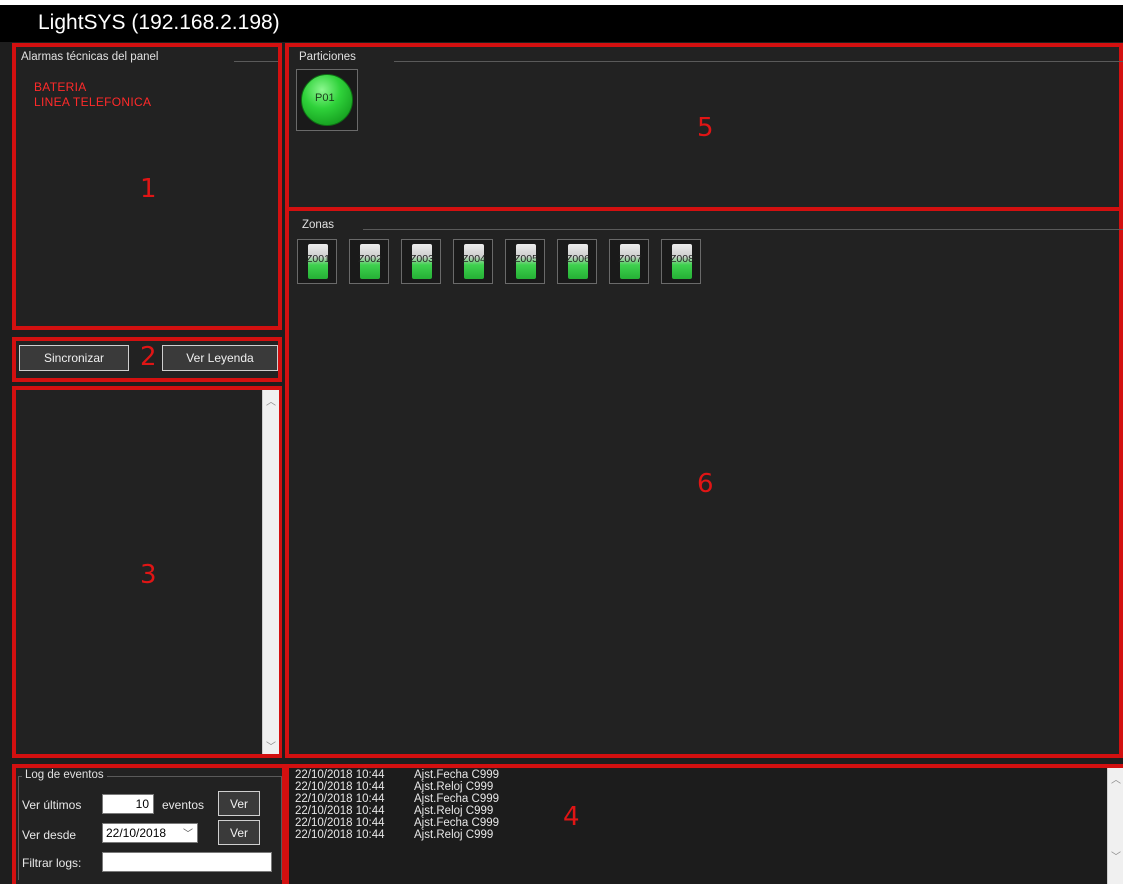 The width and height of the screenshot is (1123, 884). Describe the element at coordinates (327, 57) in the screenshot. I see `partitions-group-label: Particiones` at that location.